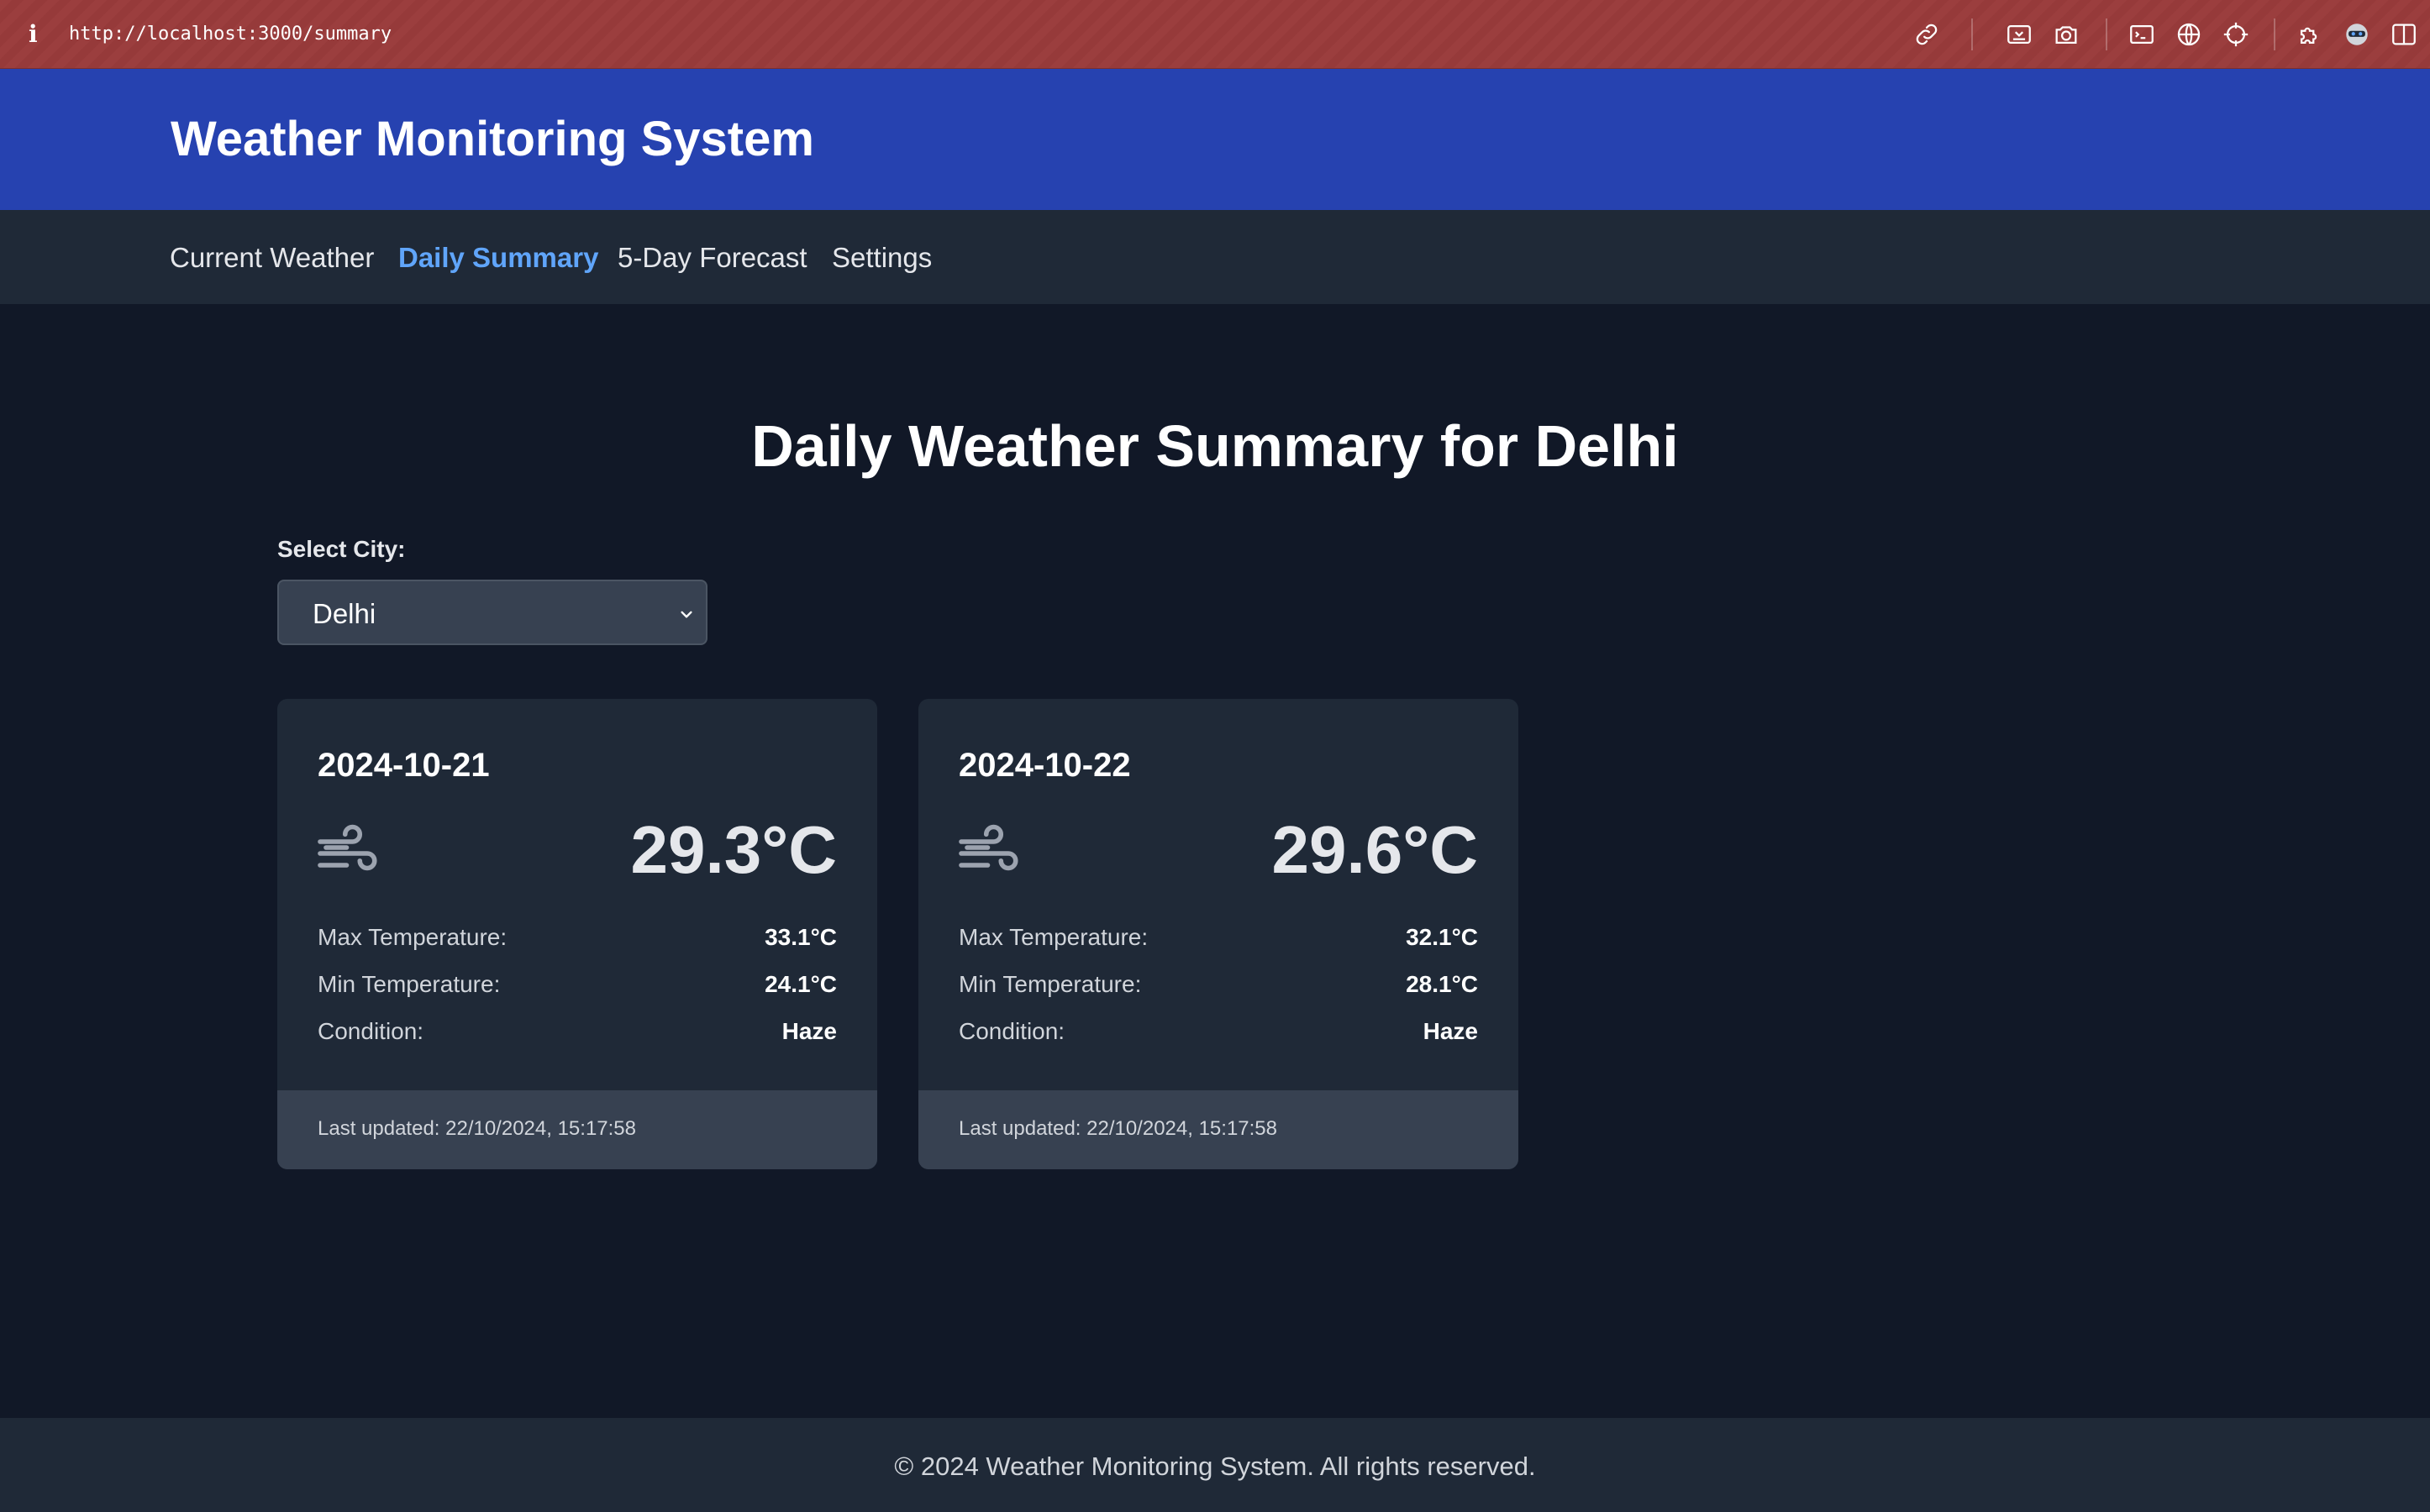 Image resolution: width=2430 pixels, height=1512 pixels. What do you see at coordinates (2357, 34) in the screenshot?
I see `profile-icon` at bounding box center [2357, 34].